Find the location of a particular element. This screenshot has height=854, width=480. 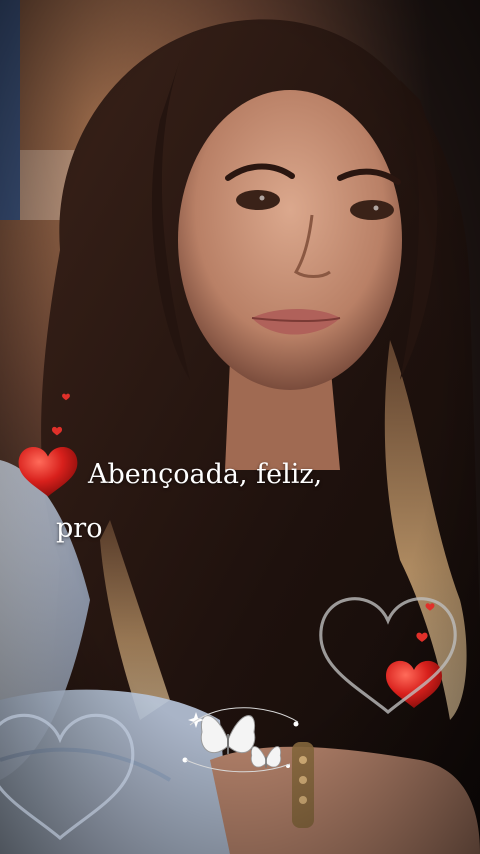

caption-line-2: pro is located at coordinates (79, 528).